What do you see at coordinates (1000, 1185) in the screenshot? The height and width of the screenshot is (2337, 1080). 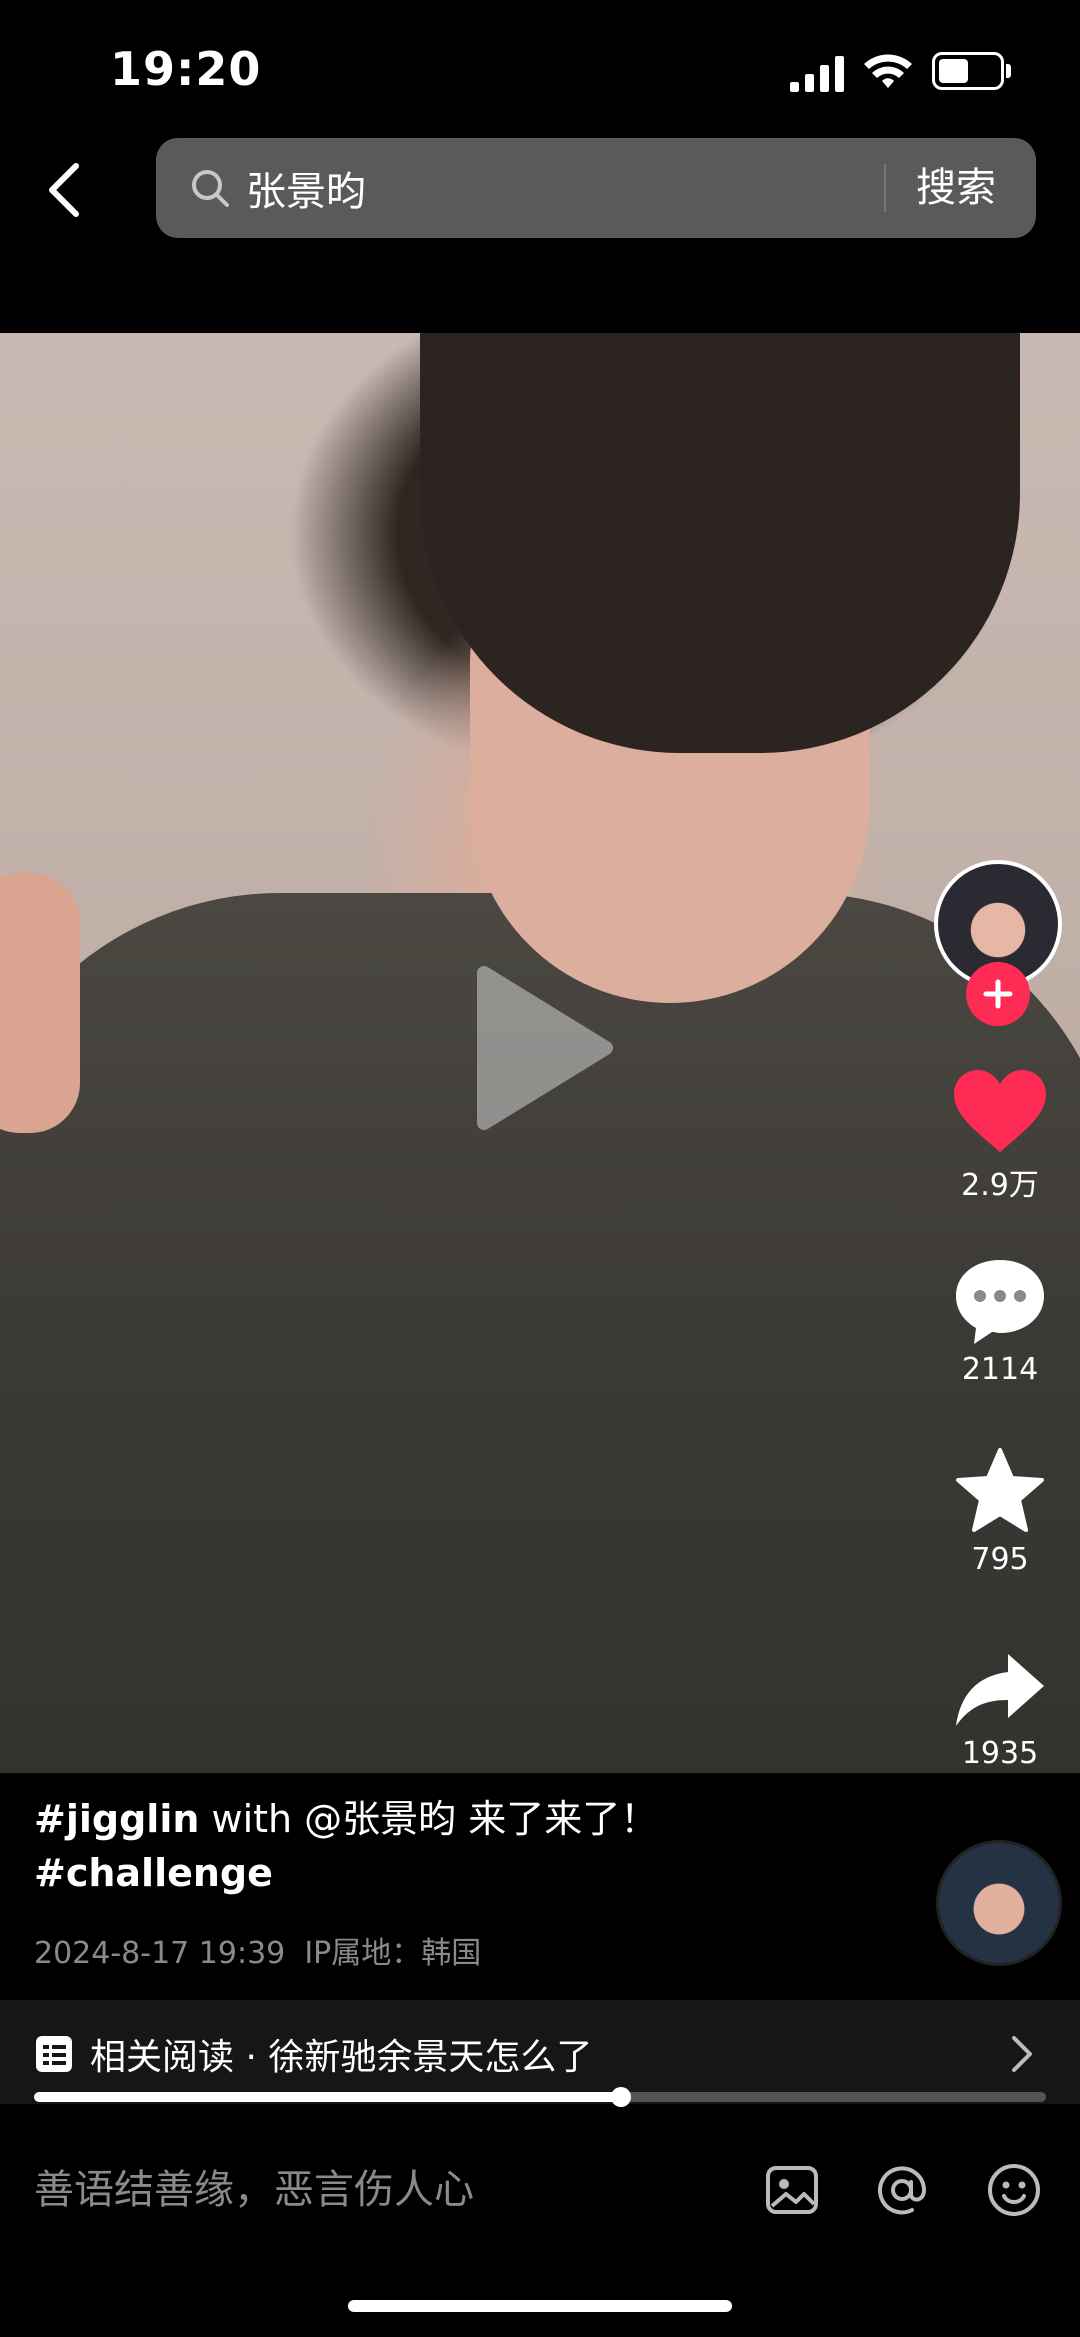 I see `like-count: 2.9万` at bounding box center [1000, 1185].